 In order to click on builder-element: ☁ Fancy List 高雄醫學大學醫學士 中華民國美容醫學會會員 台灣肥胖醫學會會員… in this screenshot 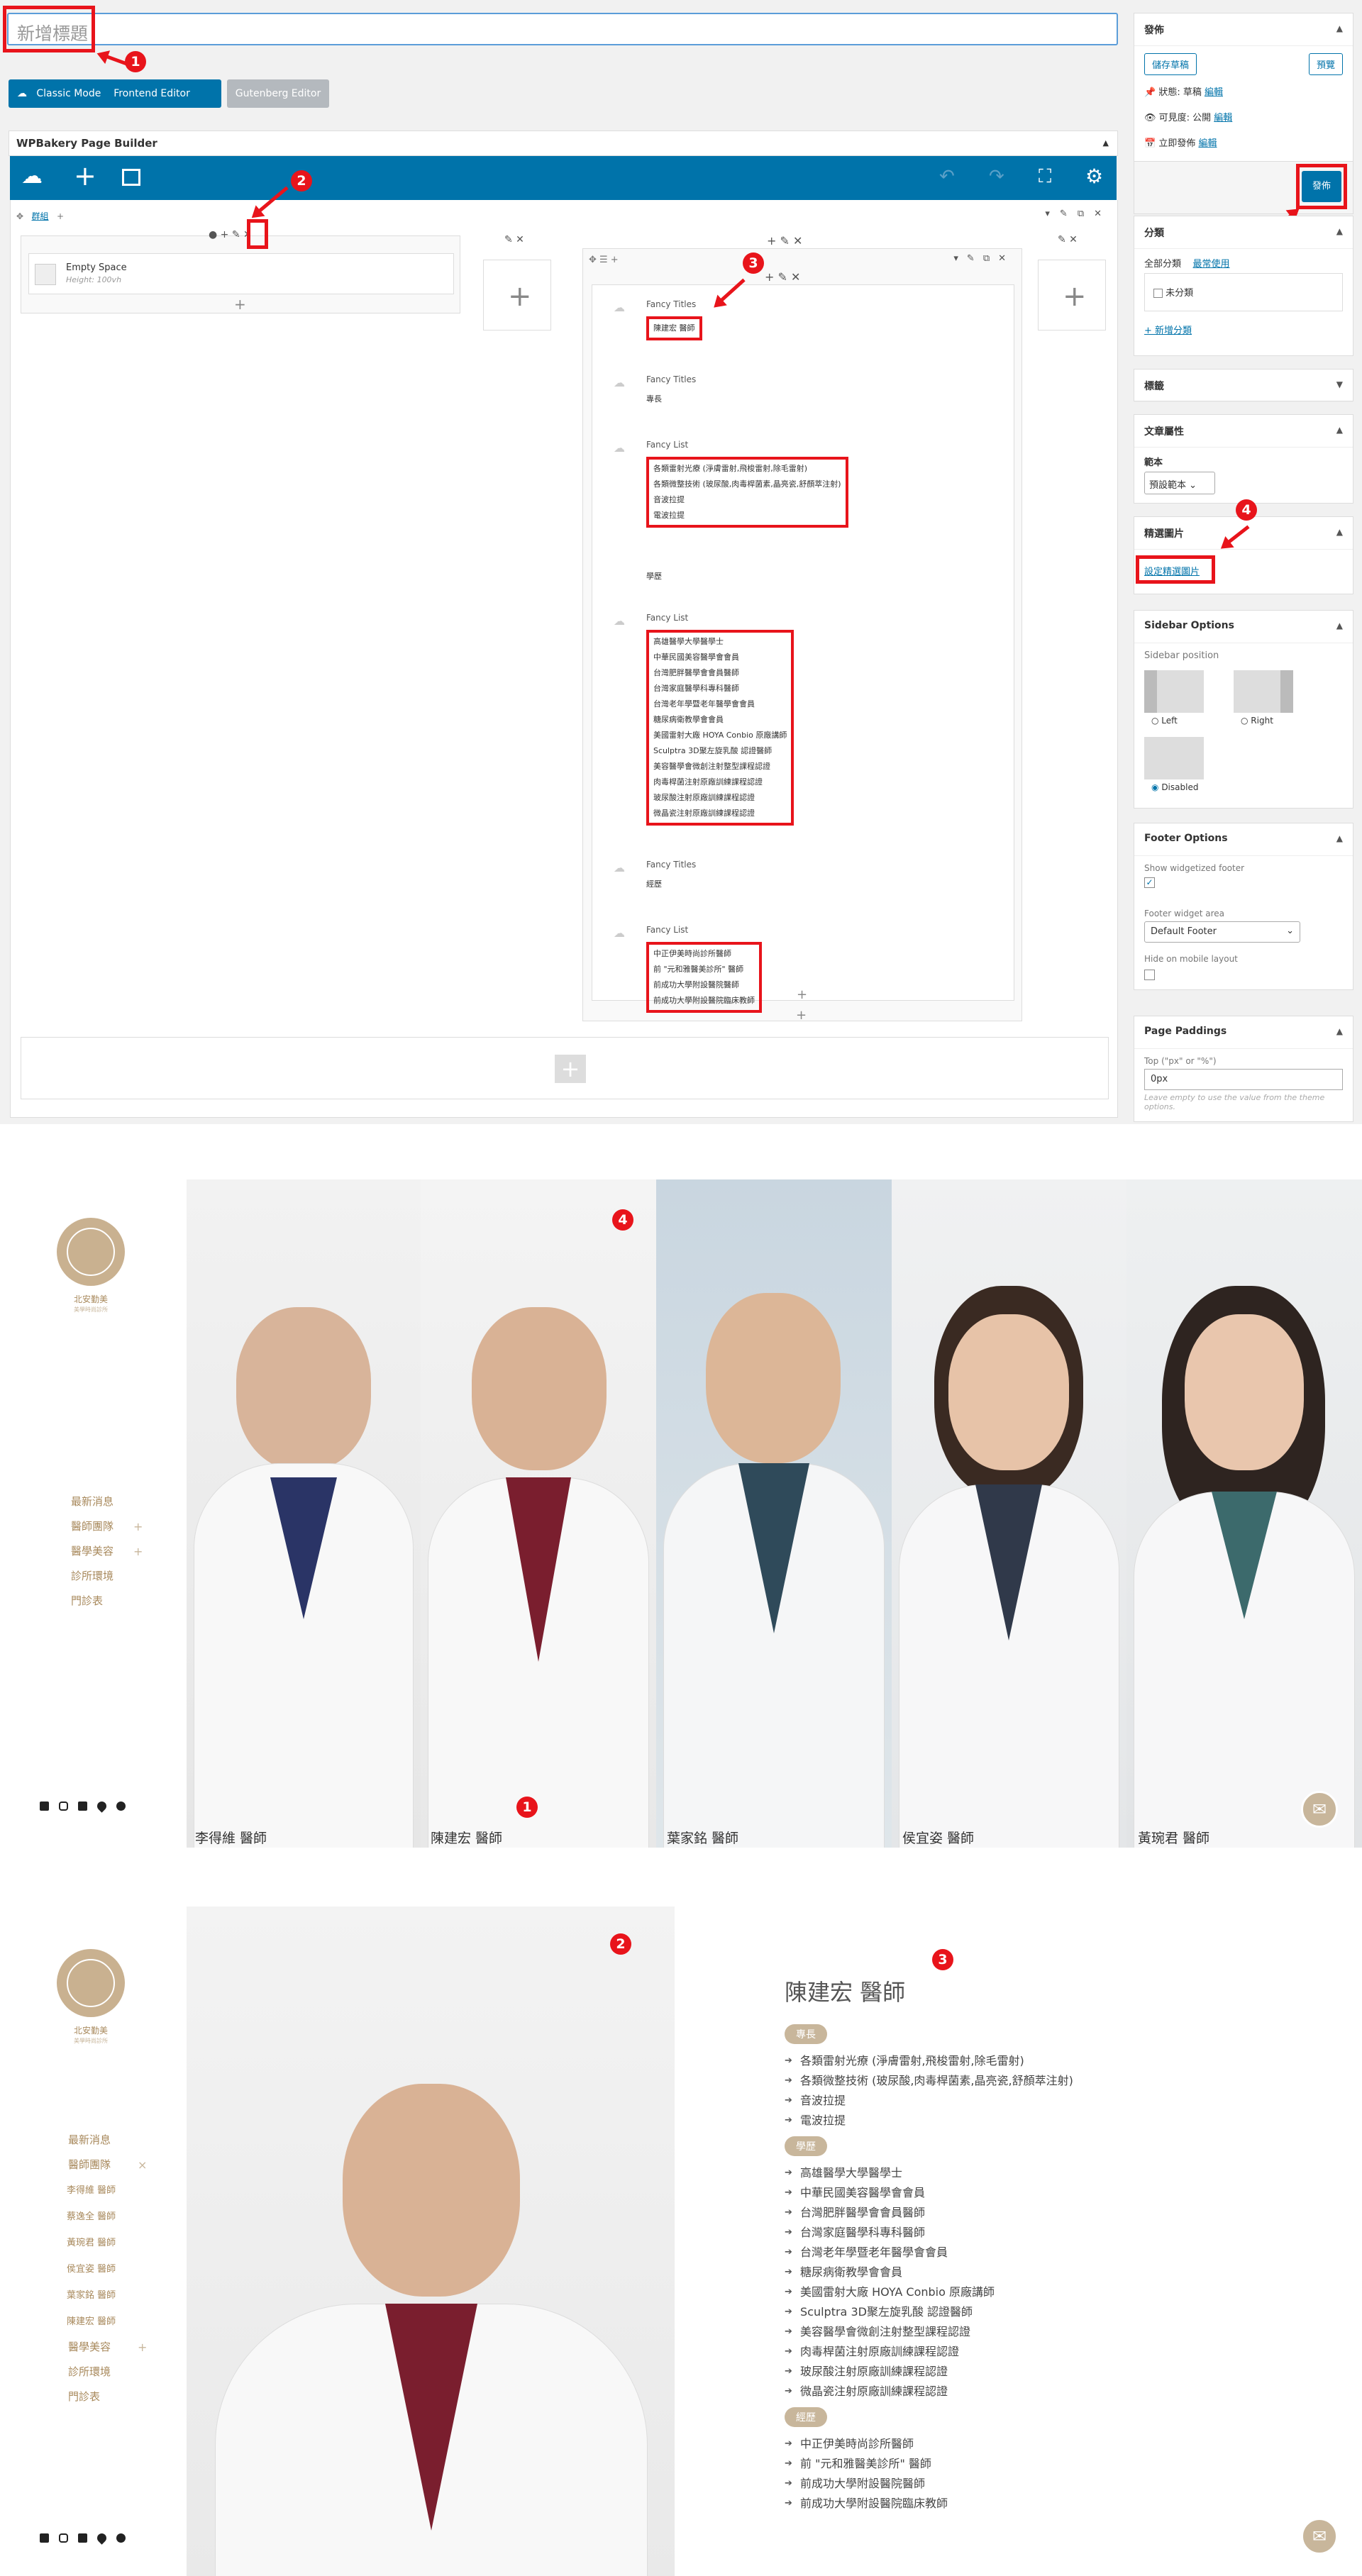, I will do `click(798, 719)`.